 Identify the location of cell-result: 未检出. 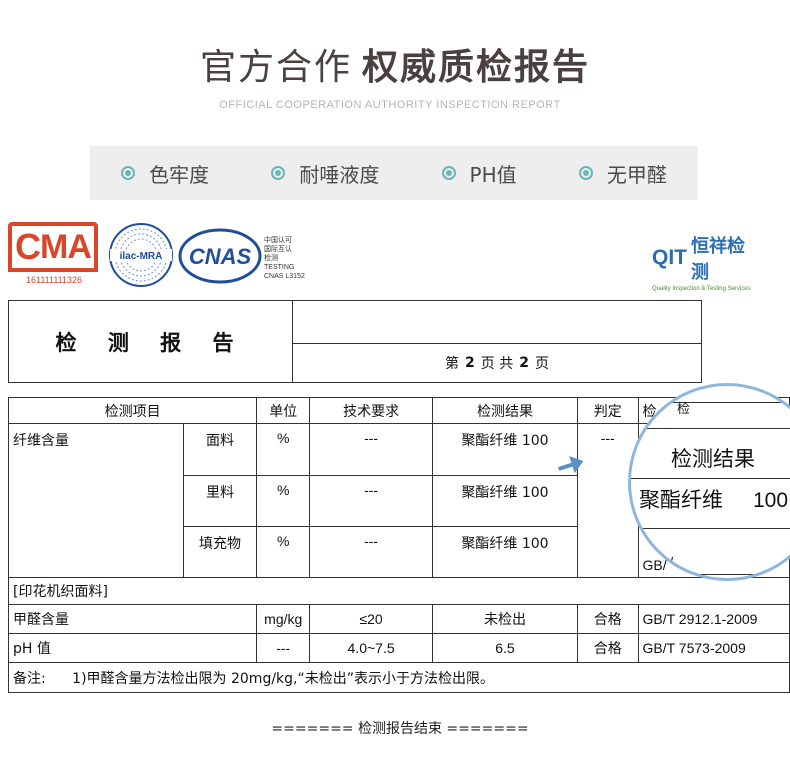
(504, 619).